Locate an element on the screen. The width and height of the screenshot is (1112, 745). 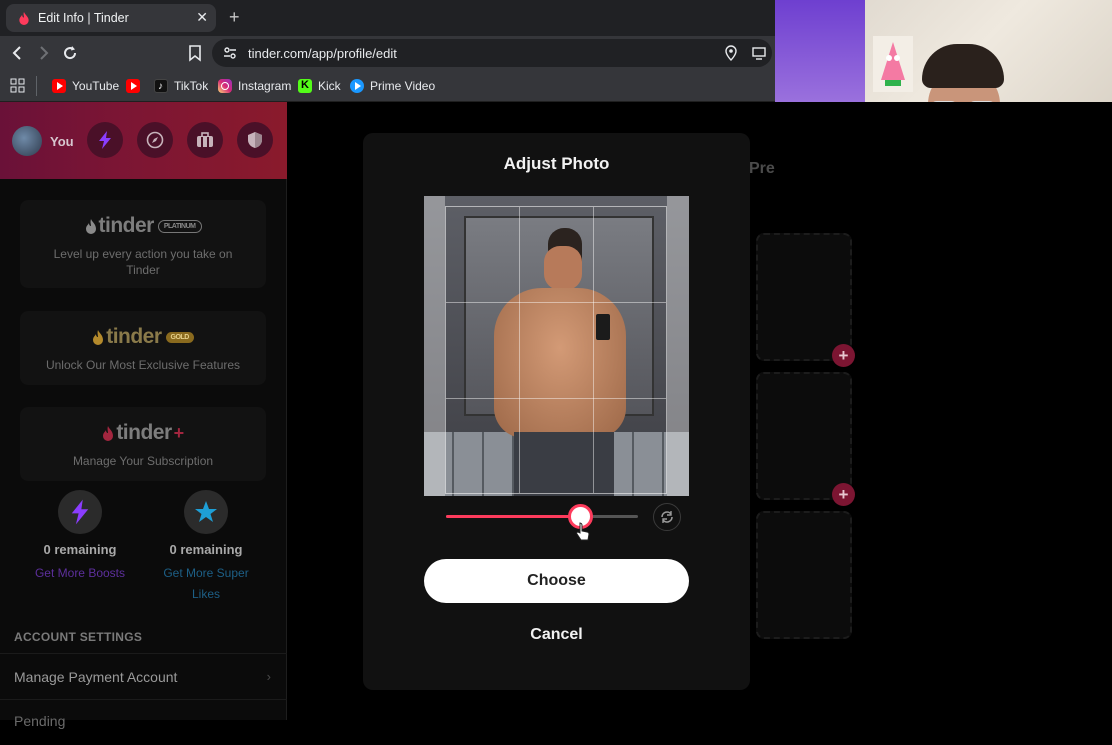
tinder-platinum-logo: tinder PLATINUM is located at coordinates (143, 226).